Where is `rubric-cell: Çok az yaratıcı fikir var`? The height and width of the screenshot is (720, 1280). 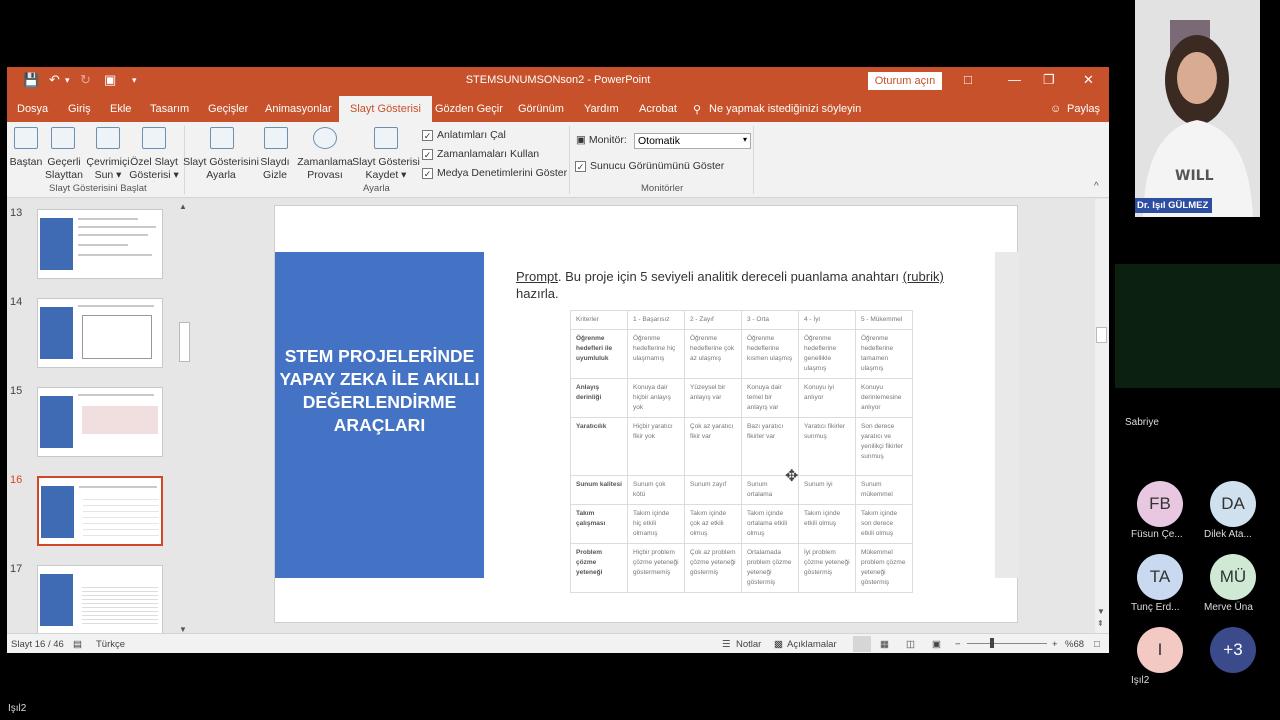
rubric-cell: Çok az yaratıcı fikir var is located at coordinates (713, 446).